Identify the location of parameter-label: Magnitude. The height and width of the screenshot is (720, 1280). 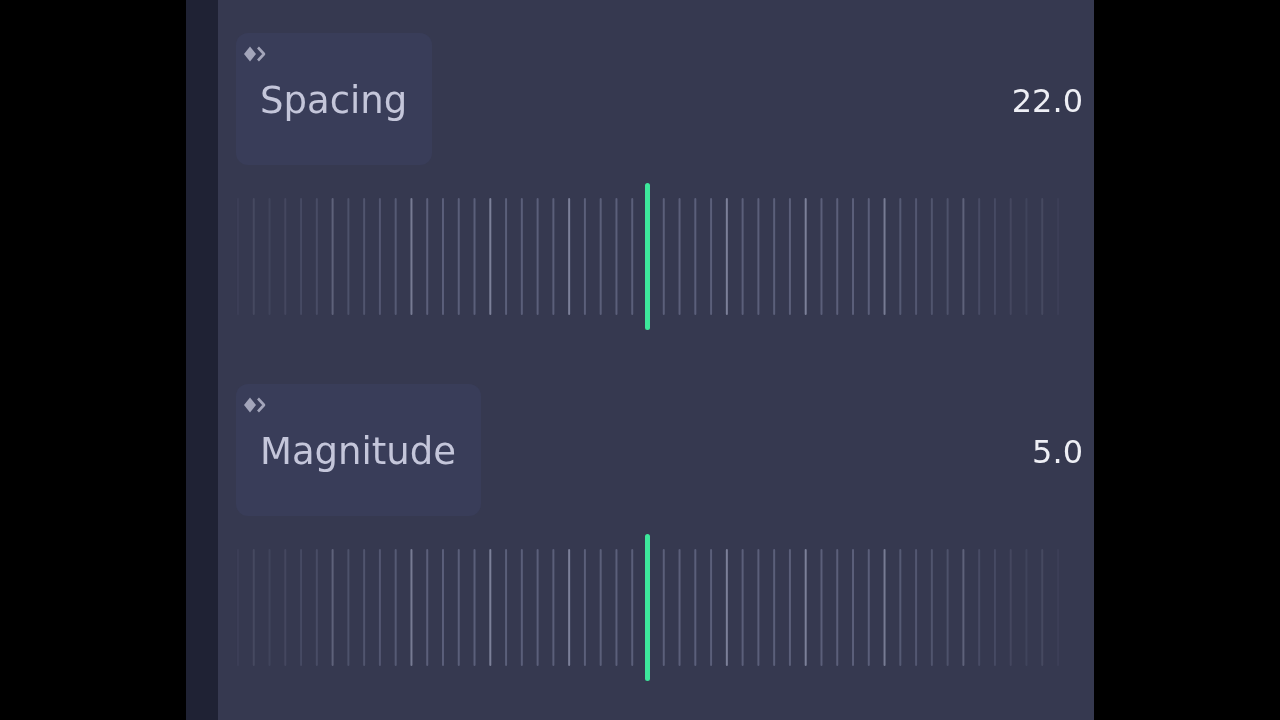
(358, 452).